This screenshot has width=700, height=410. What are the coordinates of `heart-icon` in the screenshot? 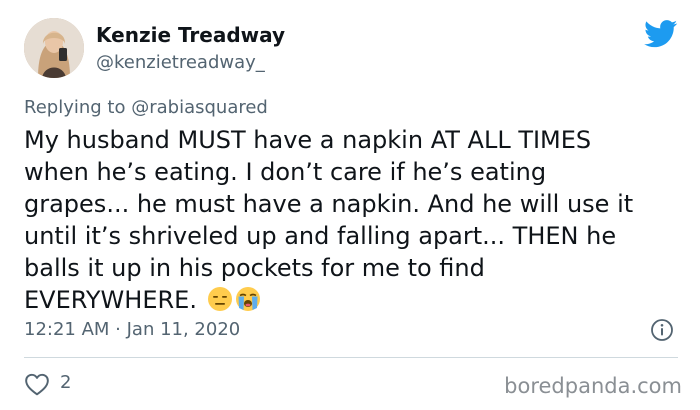 It's located at (37, 384).